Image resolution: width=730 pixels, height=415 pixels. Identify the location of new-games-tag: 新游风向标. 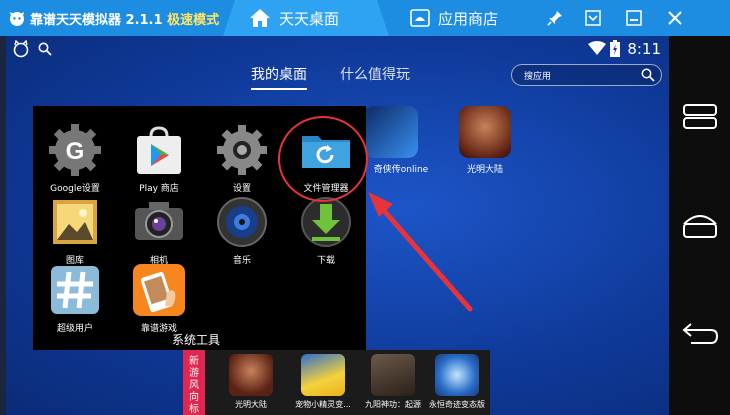
(194, 382).